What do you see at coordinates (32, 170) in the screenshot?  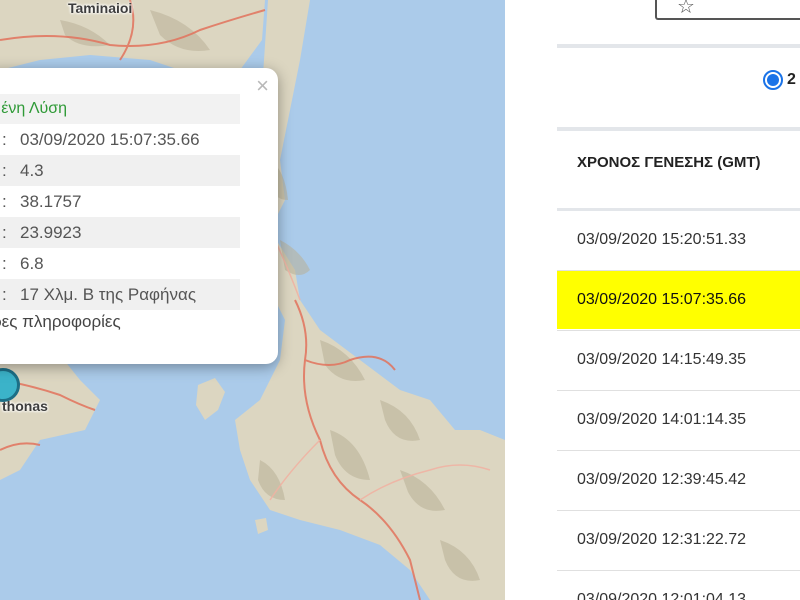 I see `popup-value: 4.3` at bounding box center [32, 170].